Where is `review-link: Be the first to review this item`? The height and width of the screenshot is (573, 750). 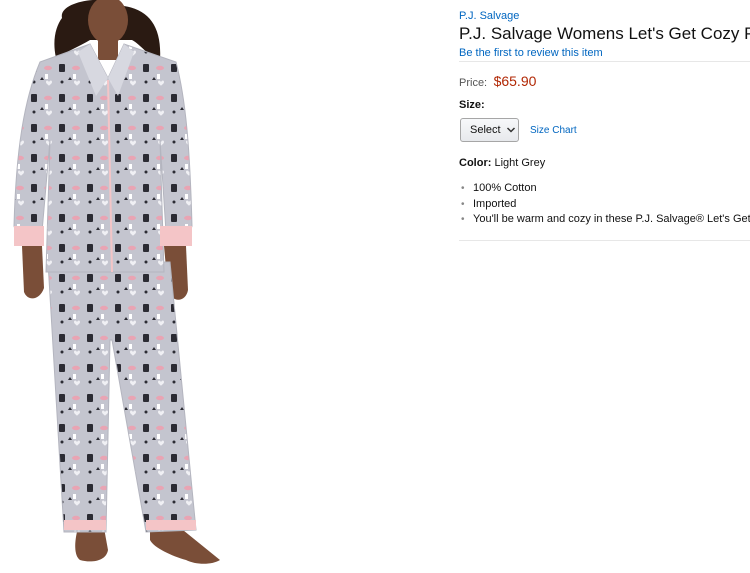
review-link: Be the first to review this item is located at coordinates (531, 53).